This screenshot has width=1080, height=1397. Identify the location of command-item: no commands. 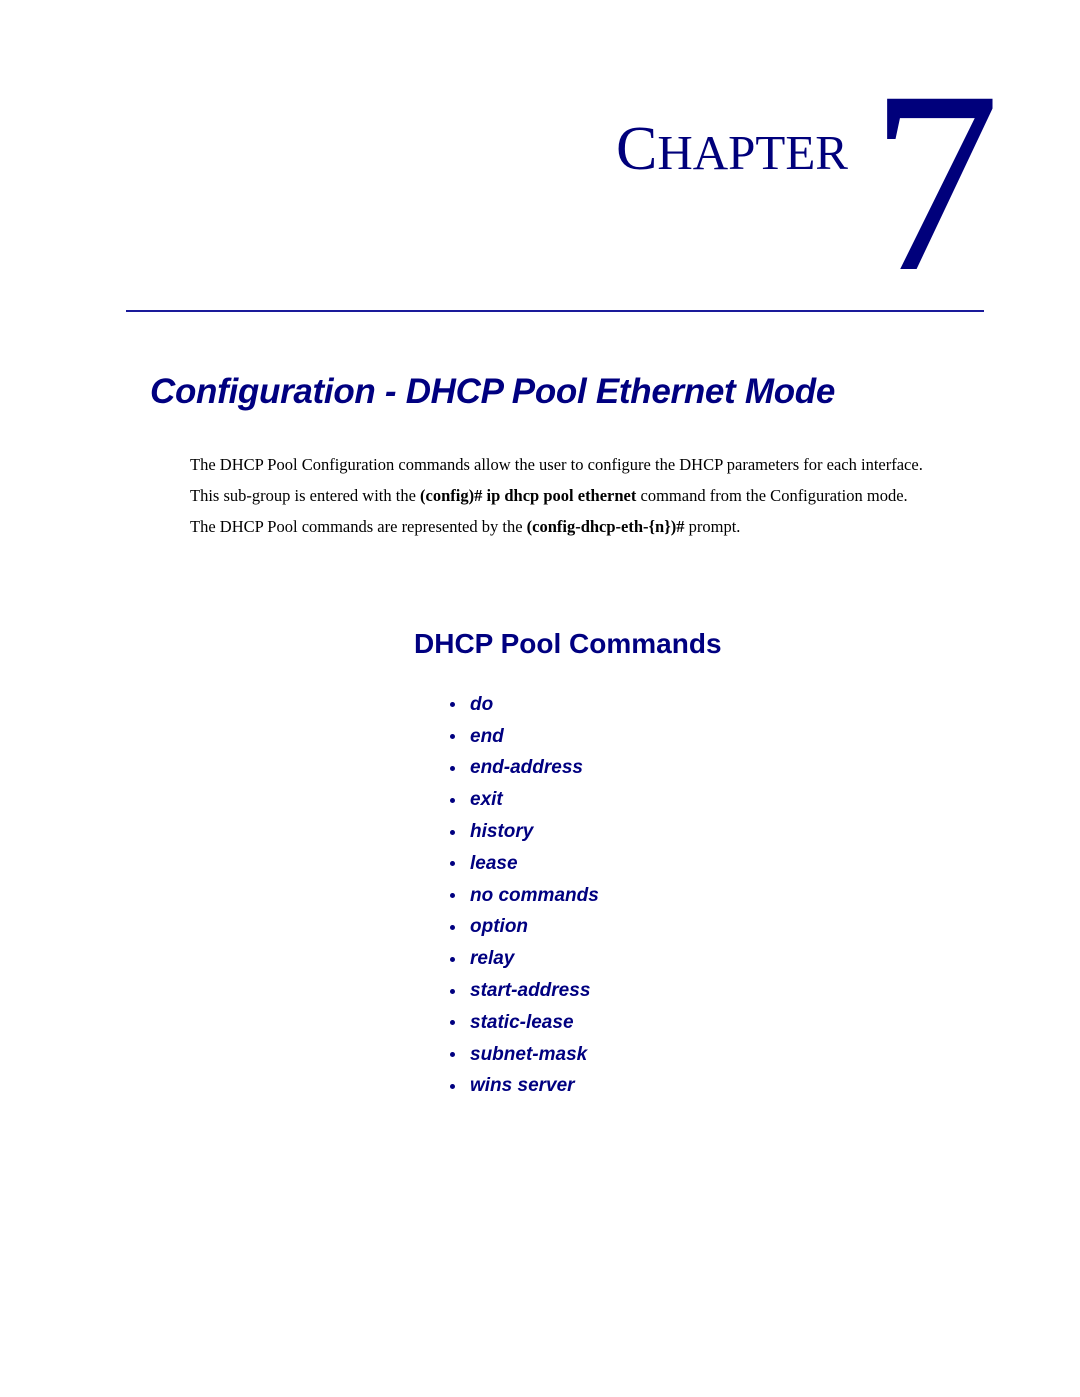
(523, 896).